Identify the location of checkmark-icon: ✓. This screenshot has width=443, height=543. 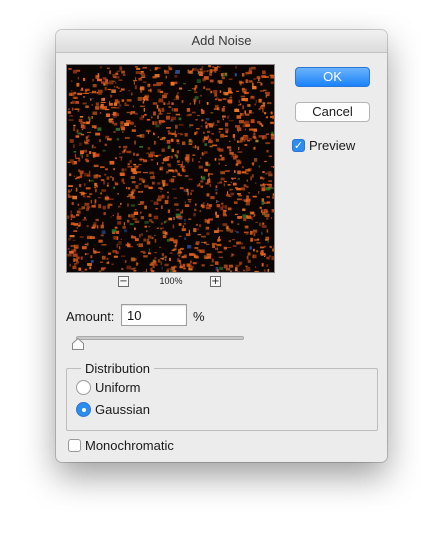
(298, 145).